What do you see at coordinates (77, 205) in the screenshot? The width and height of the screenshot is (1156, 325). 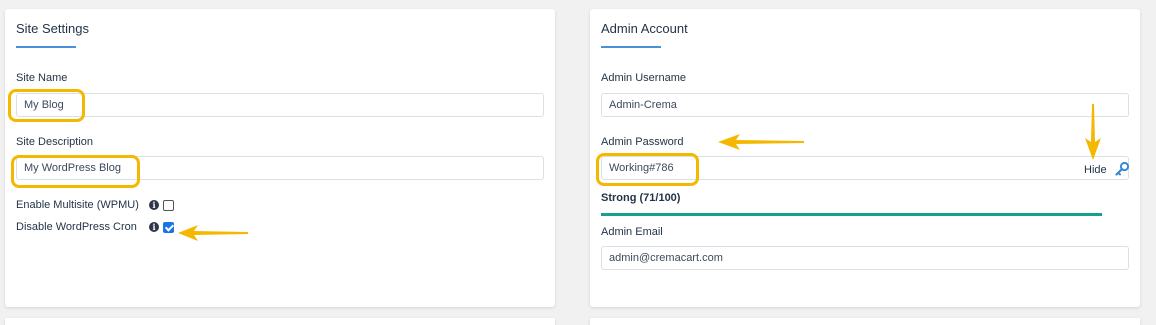 I see `multisite-label: Enable Multisite (WPMU)` at bounding box center [77, 205].